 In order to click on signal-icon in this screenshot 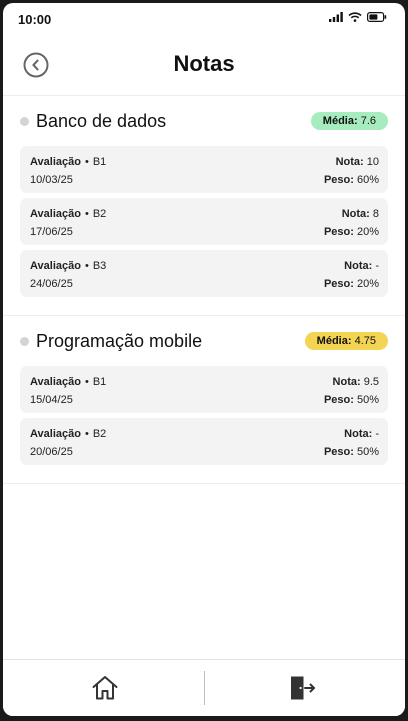, I will do `click(336, 17)`.